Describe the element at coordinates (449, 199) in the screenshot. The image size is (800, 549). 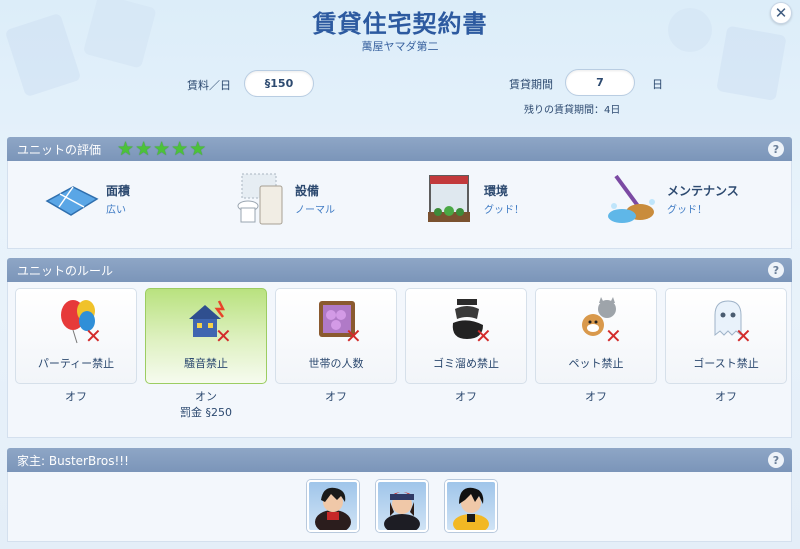
I see `window-plants-icon` at that location.